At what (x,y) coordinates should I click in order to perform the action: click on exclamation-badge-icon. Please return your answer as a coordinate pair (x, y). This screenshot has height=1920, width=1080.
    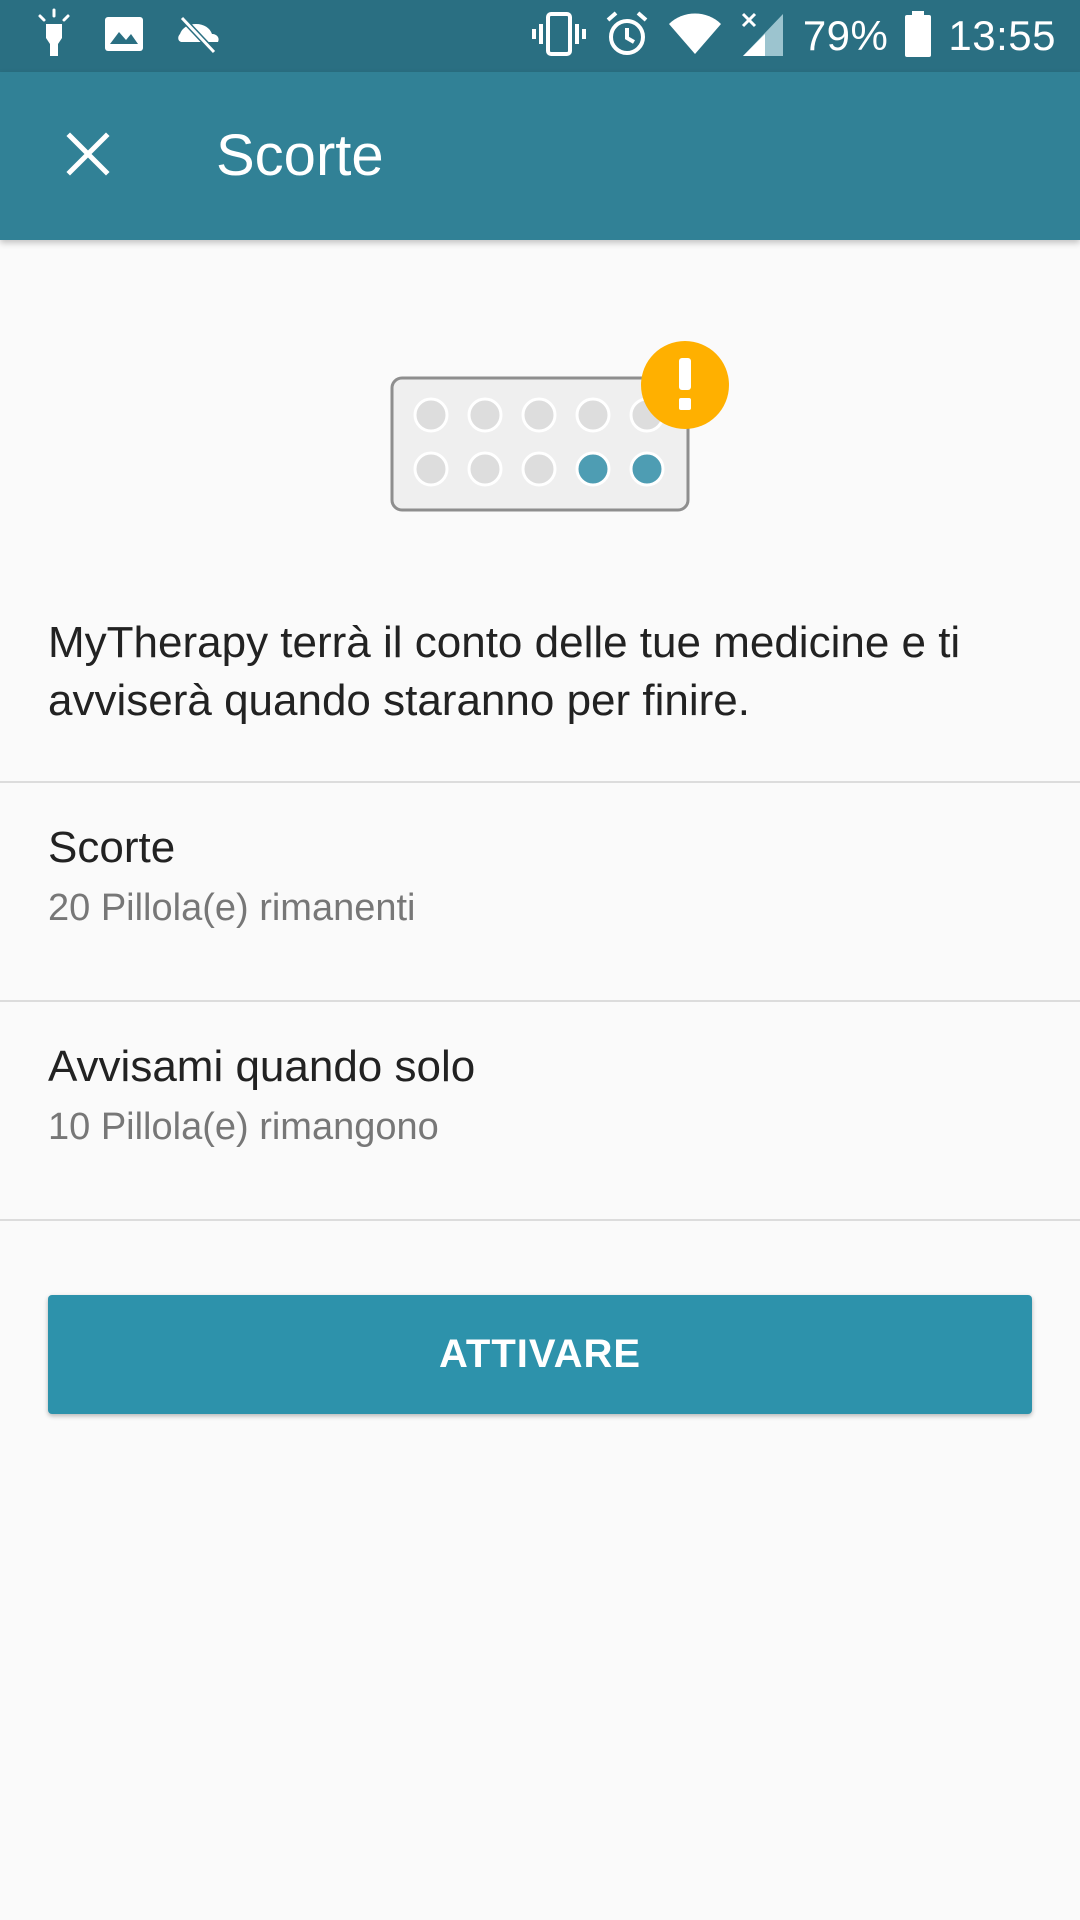
    Looking at the image, I should click on (685, 385).